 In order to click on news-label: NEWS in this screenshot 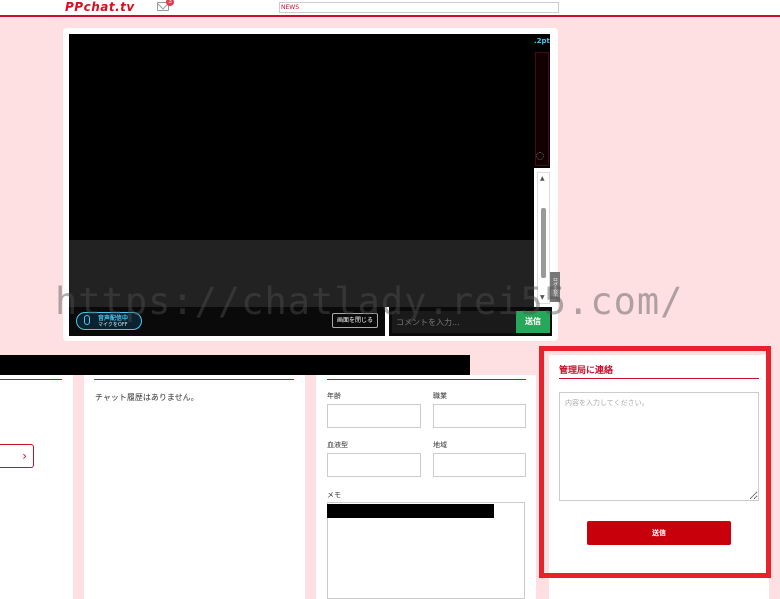, I will do `click(290, 7)`.